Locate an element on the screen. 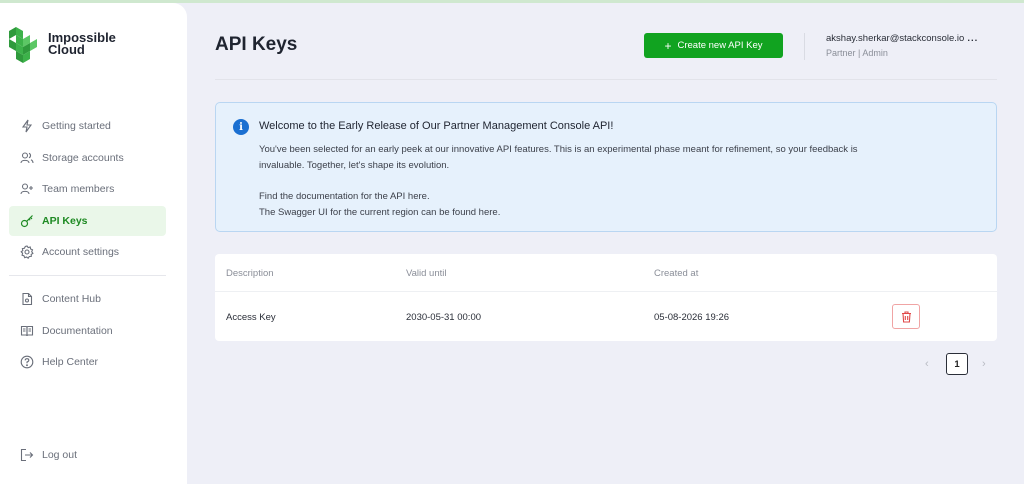 The width and height of the screenshot is (1024, 484). trash-icon is located at coordinates (906, 316).